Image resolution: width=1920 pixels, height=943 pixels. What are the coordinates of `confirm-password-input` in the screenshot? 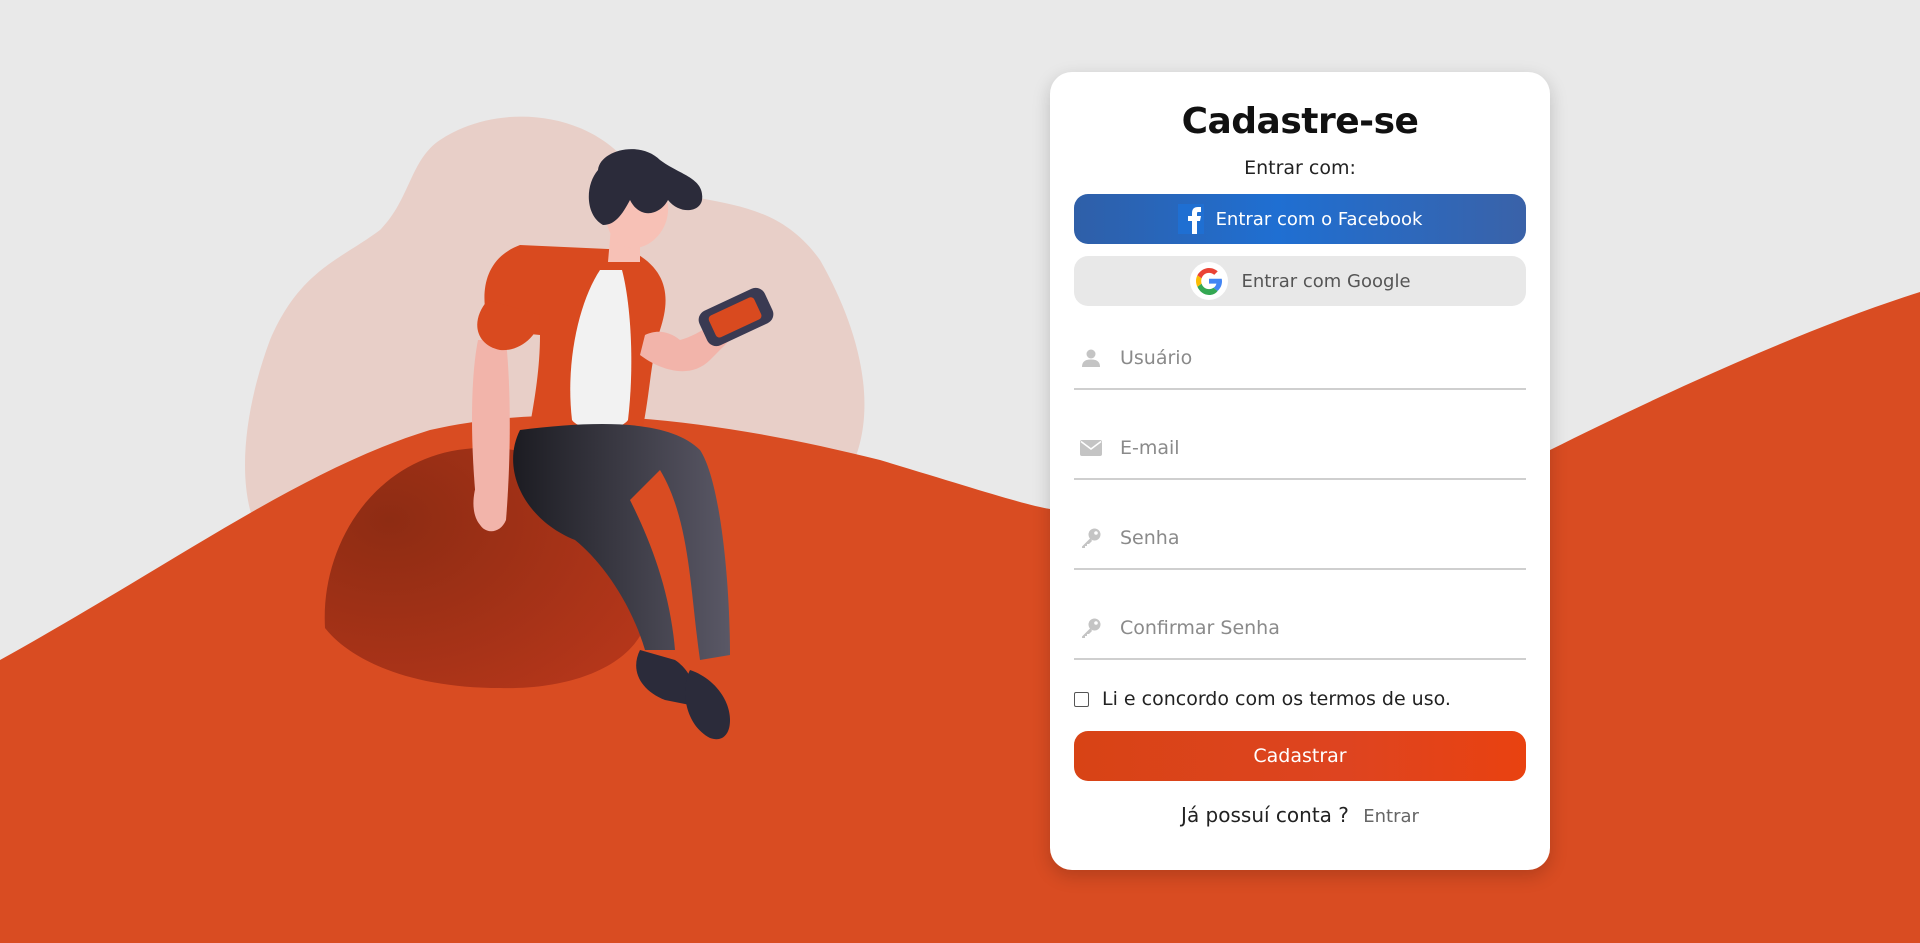 It's located at (1310, 628).